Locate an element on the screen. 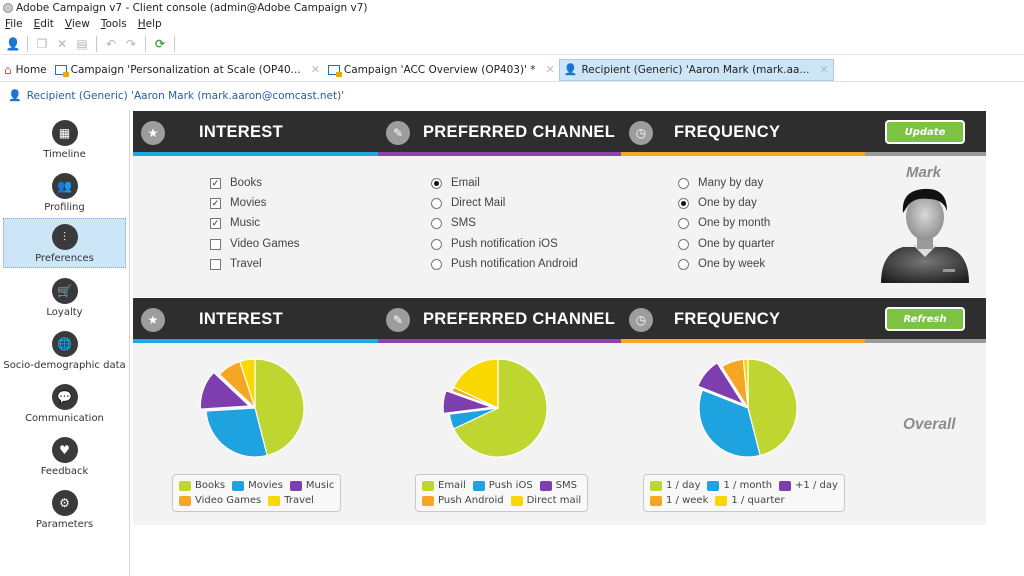  sidebar-item-loyalty: 🛒 Loyalty is located at coordinates (64, 298).